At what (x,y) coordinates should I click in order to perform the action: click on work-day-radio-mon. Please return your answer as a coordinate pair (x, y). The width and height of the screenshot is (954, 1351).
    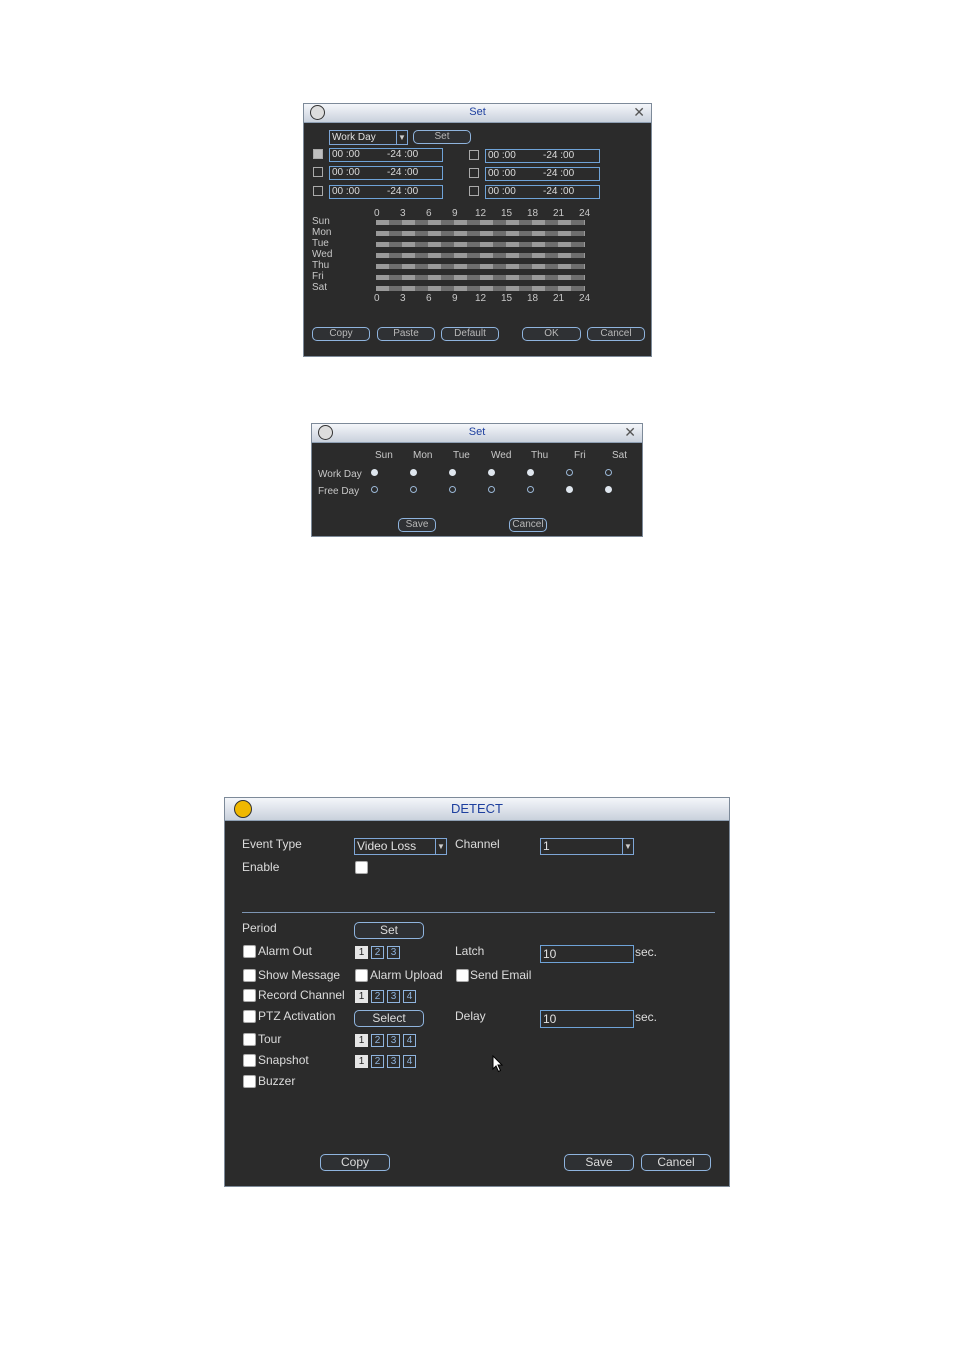
    Looking at the image, I should click on (413, 472).